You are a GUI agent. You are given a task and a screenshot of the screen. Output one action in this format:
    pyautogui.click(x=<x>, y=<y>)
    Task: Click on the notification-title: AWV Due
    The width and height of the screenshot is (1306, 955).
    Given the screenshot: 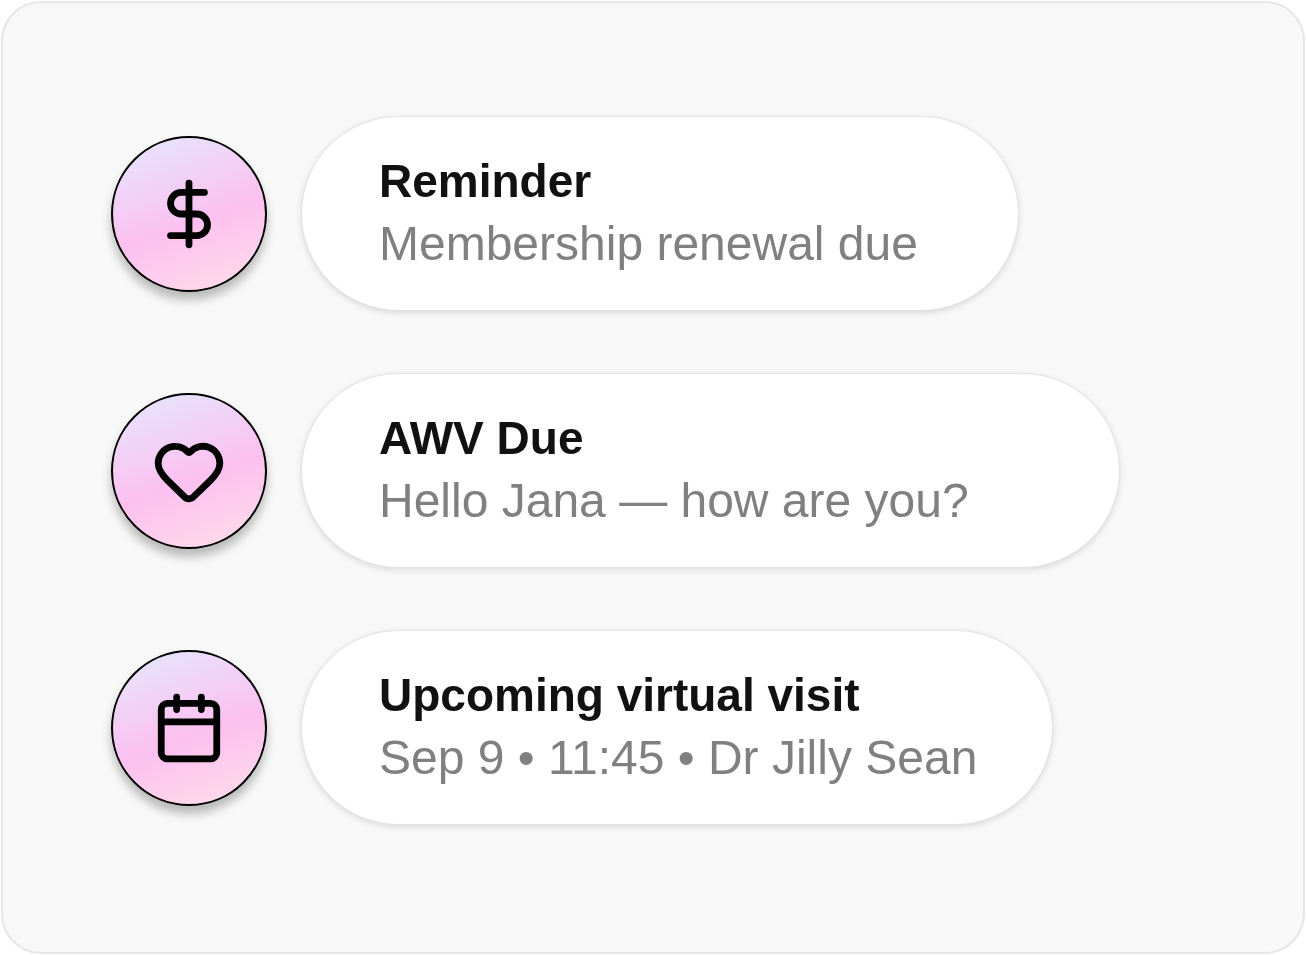 What is the action you would take?
    pyautogui.click(x=482, y=438)
    